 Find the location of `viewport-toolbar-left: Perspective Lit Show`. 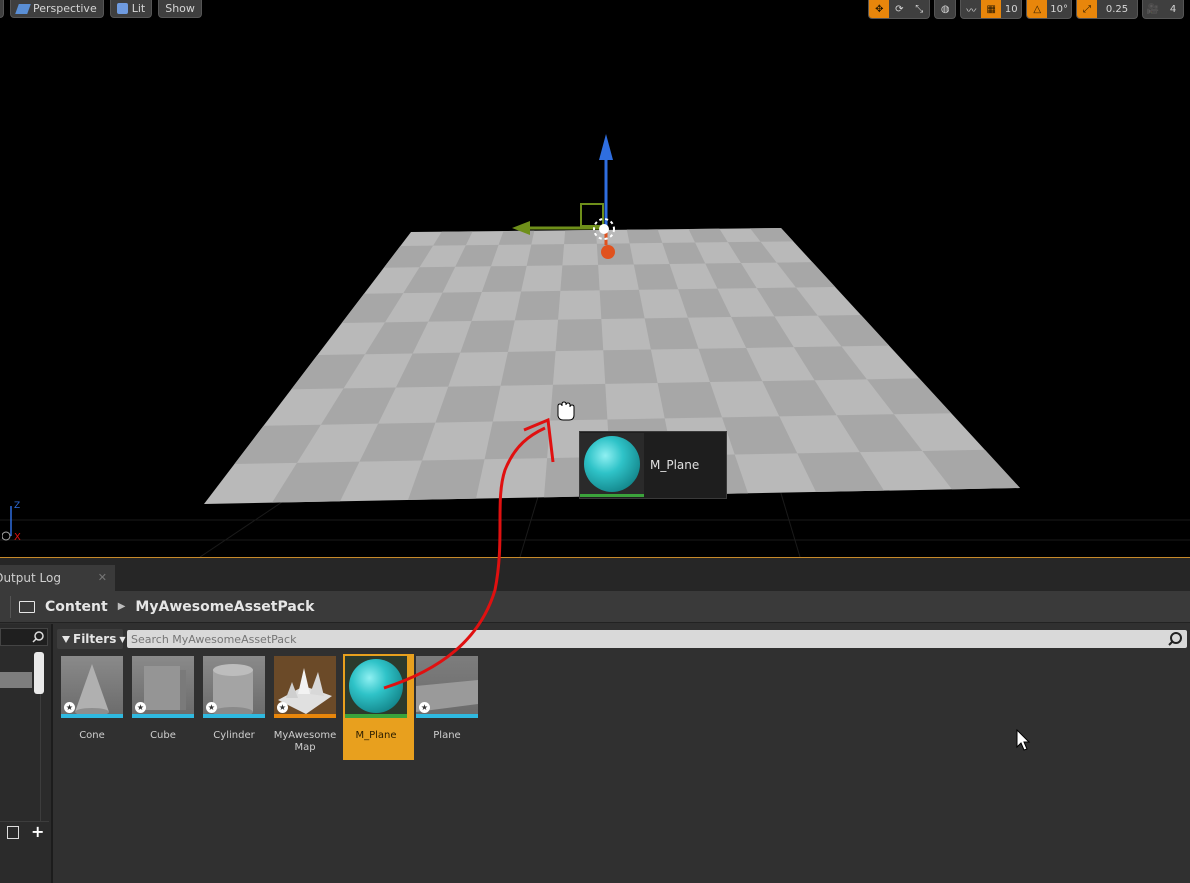

viewport-toolbar-left: Perspective Lit Show is located at coordinates (101, 10).